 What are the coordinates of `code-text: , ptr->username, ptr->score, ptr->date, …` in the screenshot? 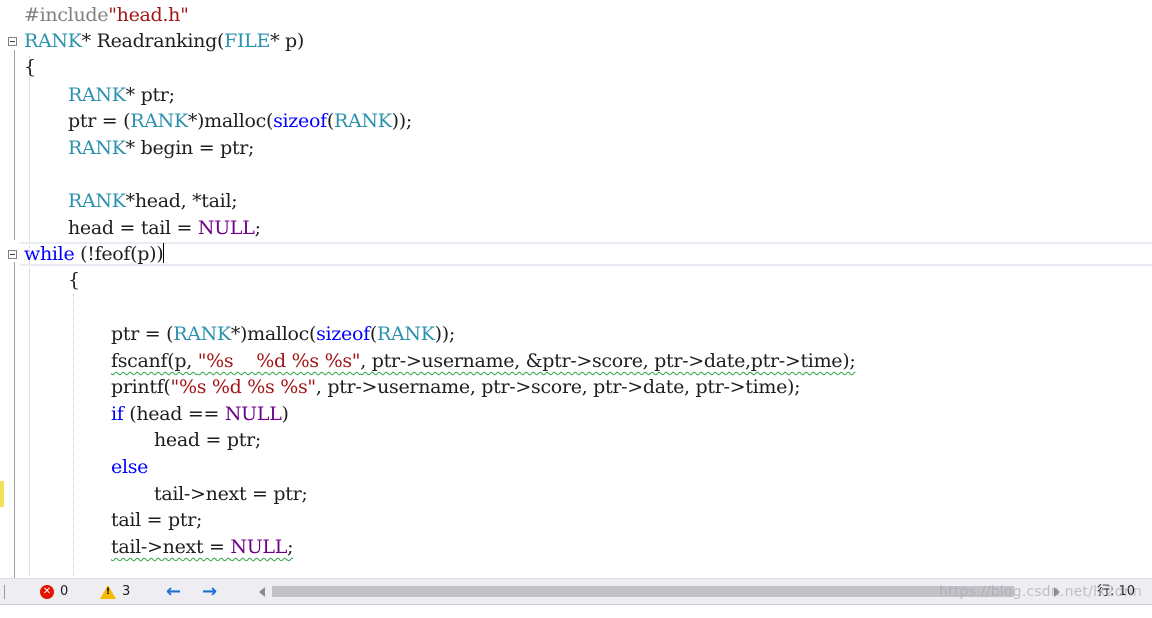 It's located at (558, 387).